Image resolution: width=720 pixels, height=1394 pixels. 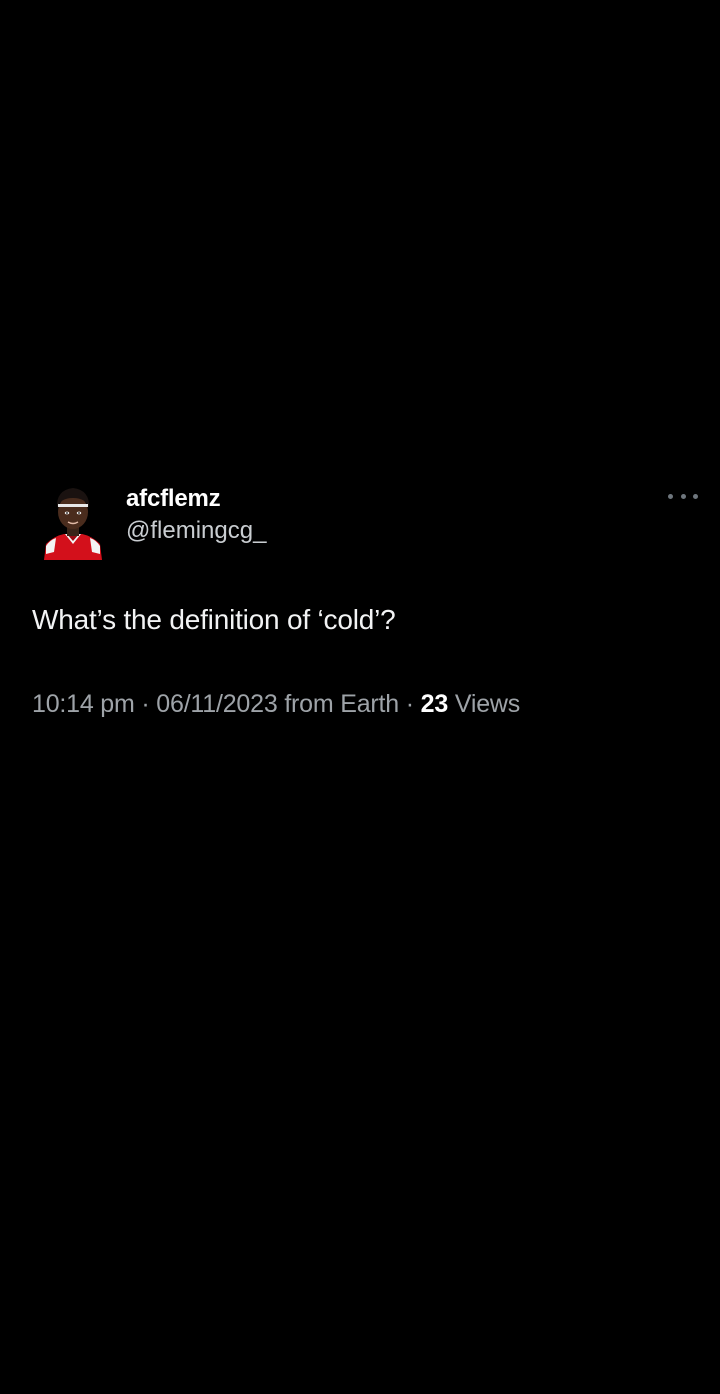 What do you see at coordinates (214, 619) in the screenshot?
I see `tweet-text: What’s the definition of ‘cold’?` at bounding box center [214, 619].